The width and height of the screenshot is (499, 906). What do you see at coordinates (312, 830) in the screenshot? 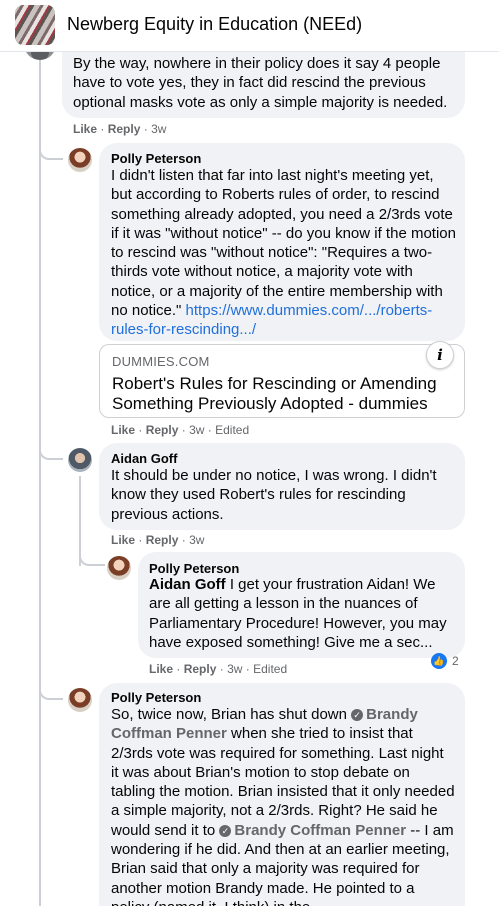
I see `mention-link: ✓ Brandy Coffman Penner` at bounding box center [312, 830].